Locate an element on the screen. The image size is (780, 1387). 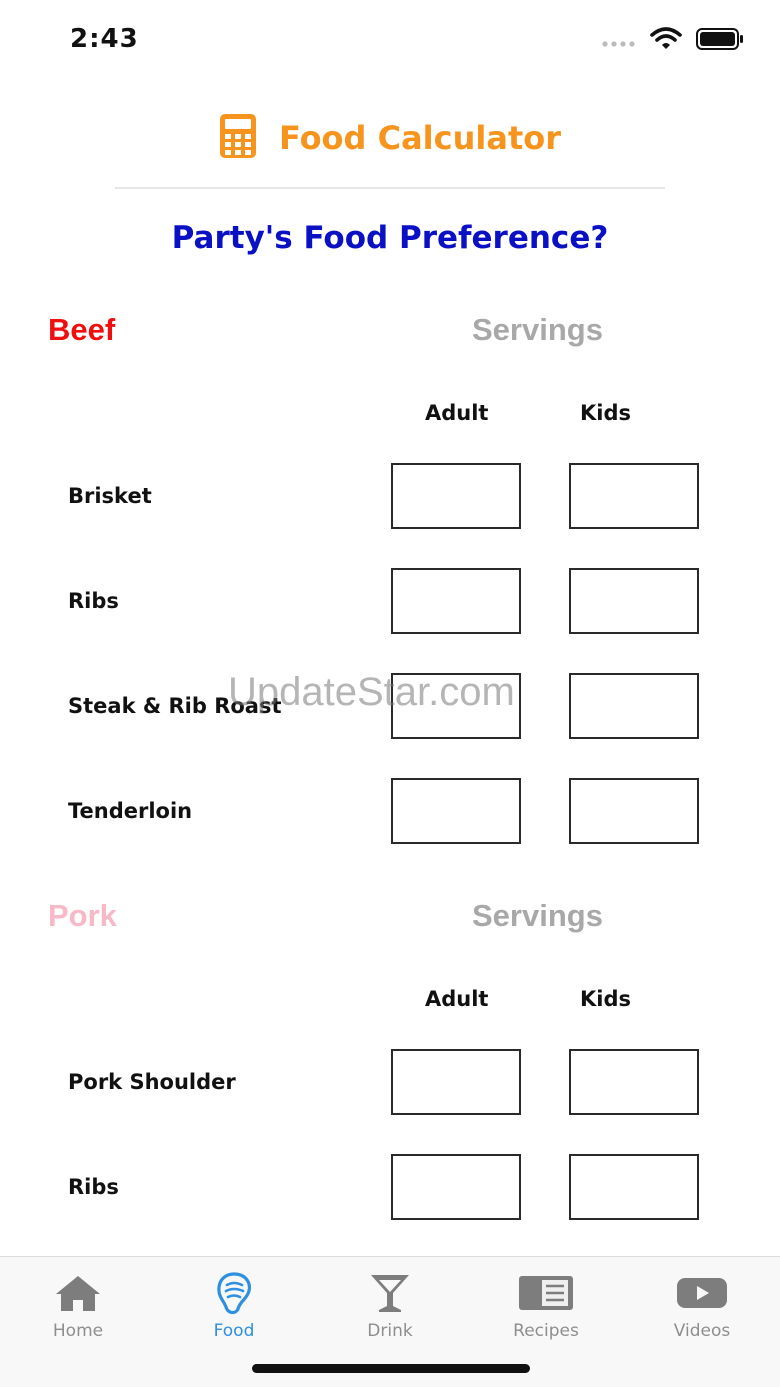
wifi-icon is located at coordinates (666, 41).